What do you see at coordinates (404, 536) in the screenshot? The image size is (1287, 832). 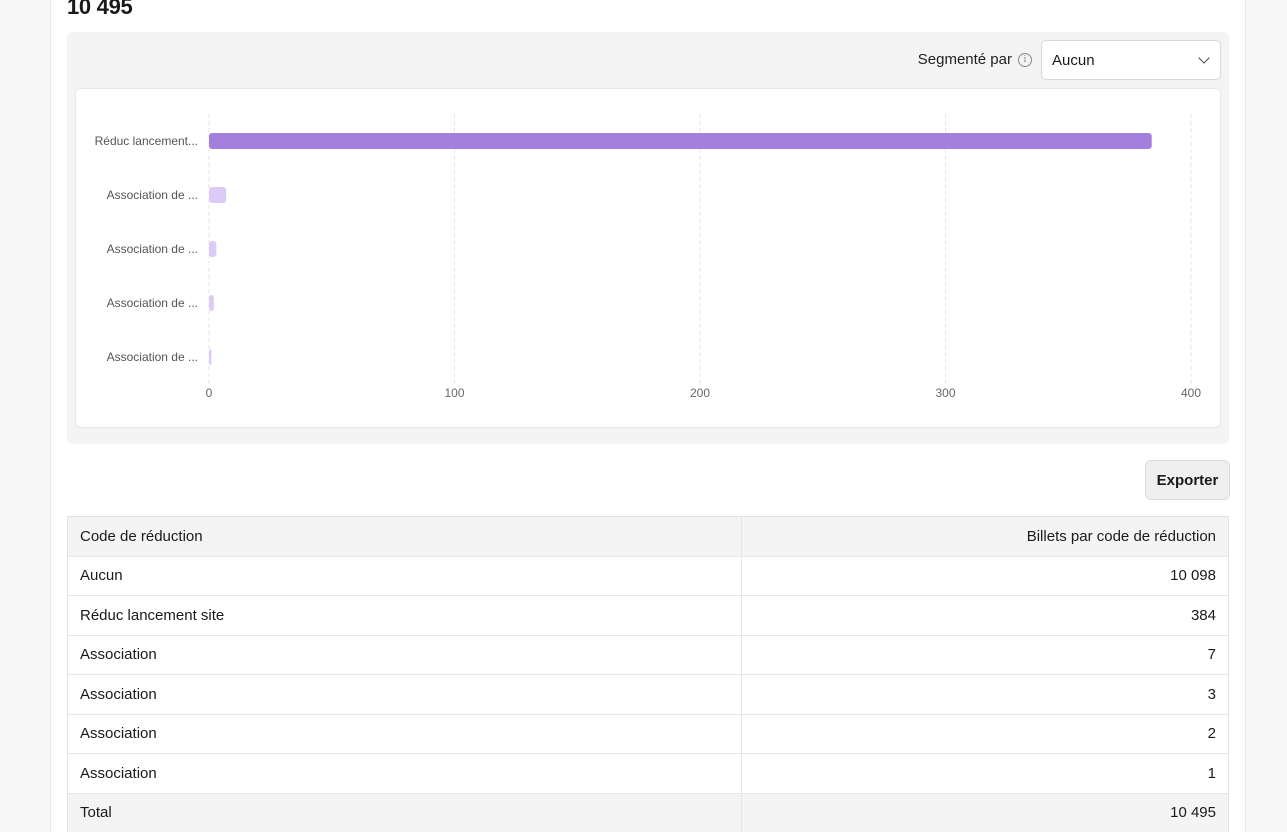 I see `column-header-code: Code de réduction` at bounding box center [404, 536].